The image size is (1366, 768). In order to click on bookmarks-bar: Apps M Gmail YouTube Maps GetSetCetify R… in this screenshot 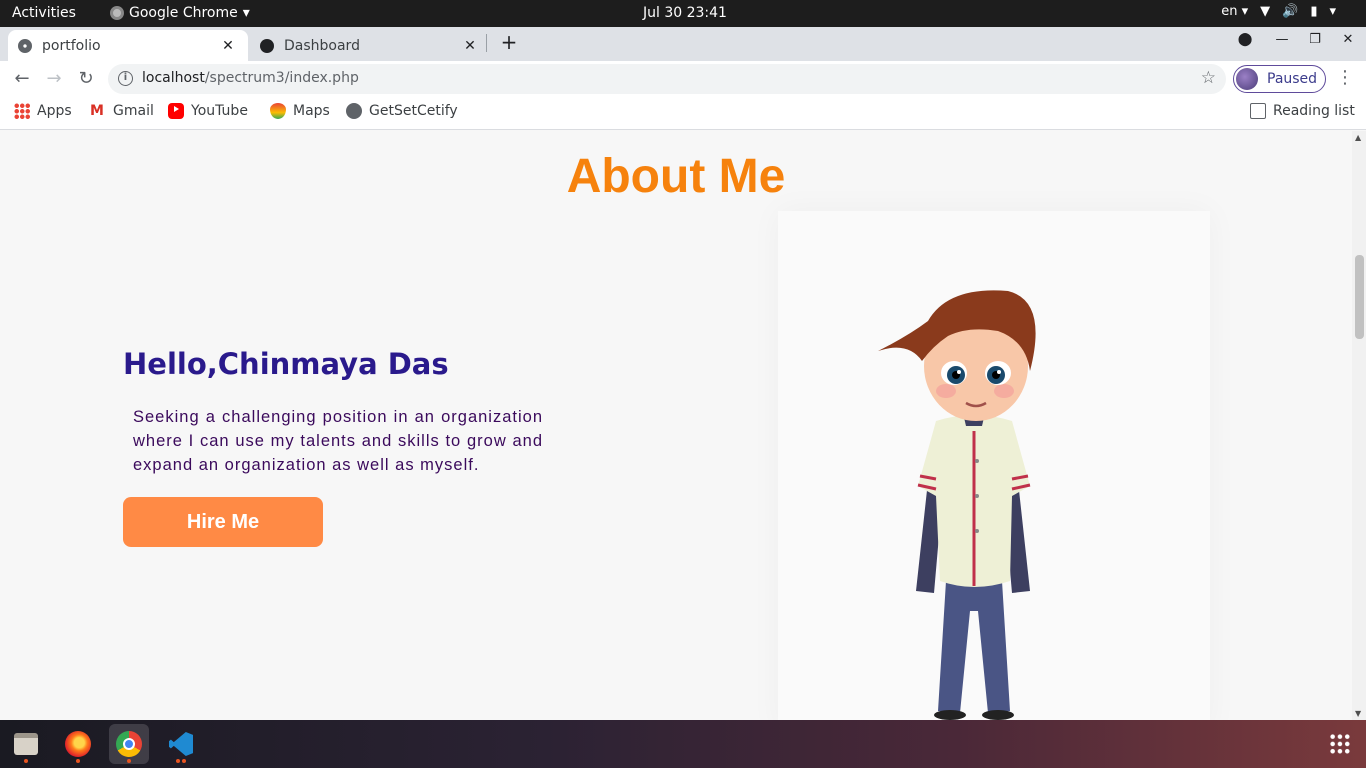, I will do `click(683, 113)`.